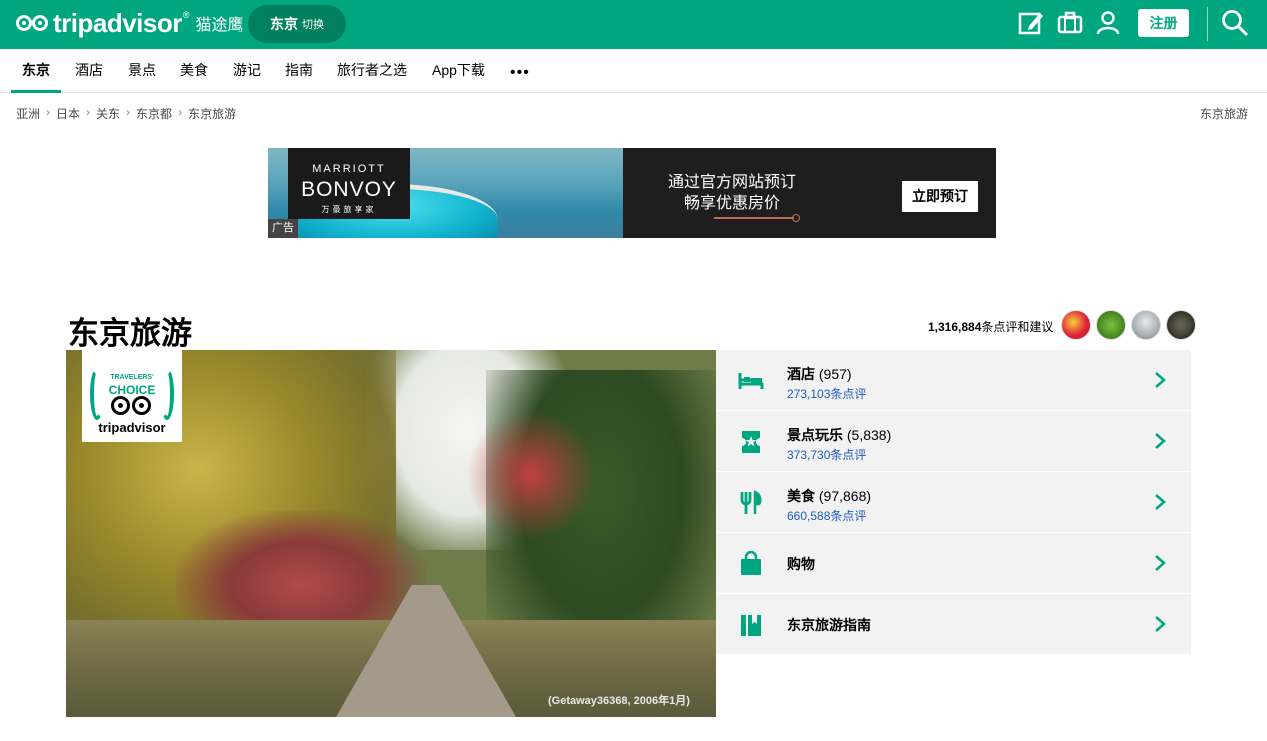 This screenshot has height=741, width=1267. Describe the element at coordinates (1207, 24) in the screenshot. I see `header-divider` at that location.